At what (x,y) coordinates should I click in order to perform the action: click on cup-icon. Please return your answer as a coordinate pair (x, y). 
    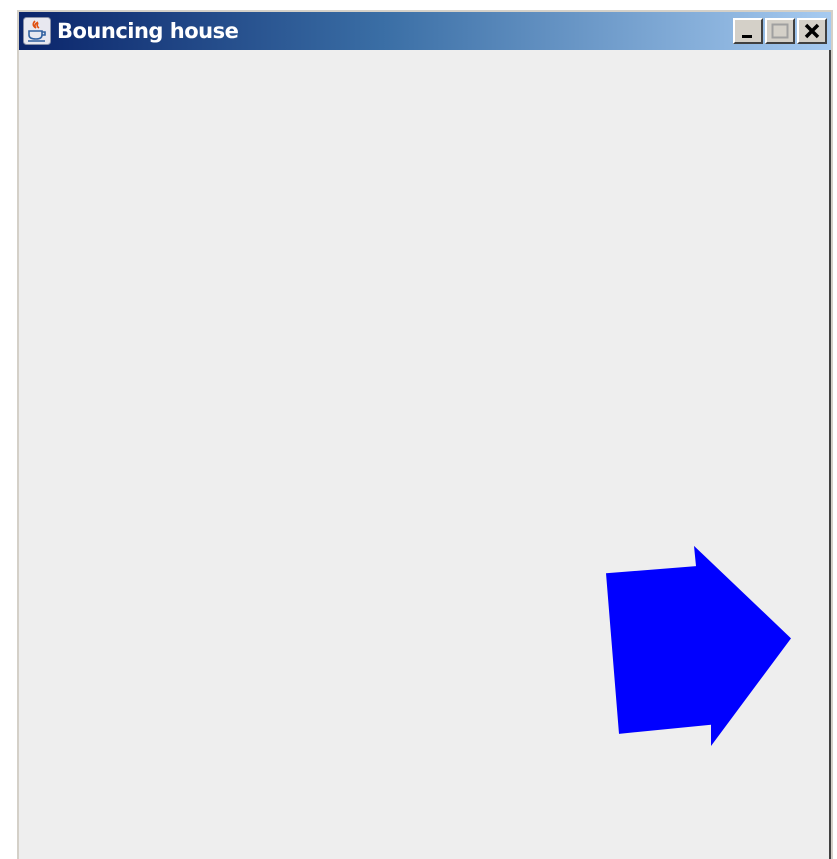
    Looking at the image, I should click on (37, 31).